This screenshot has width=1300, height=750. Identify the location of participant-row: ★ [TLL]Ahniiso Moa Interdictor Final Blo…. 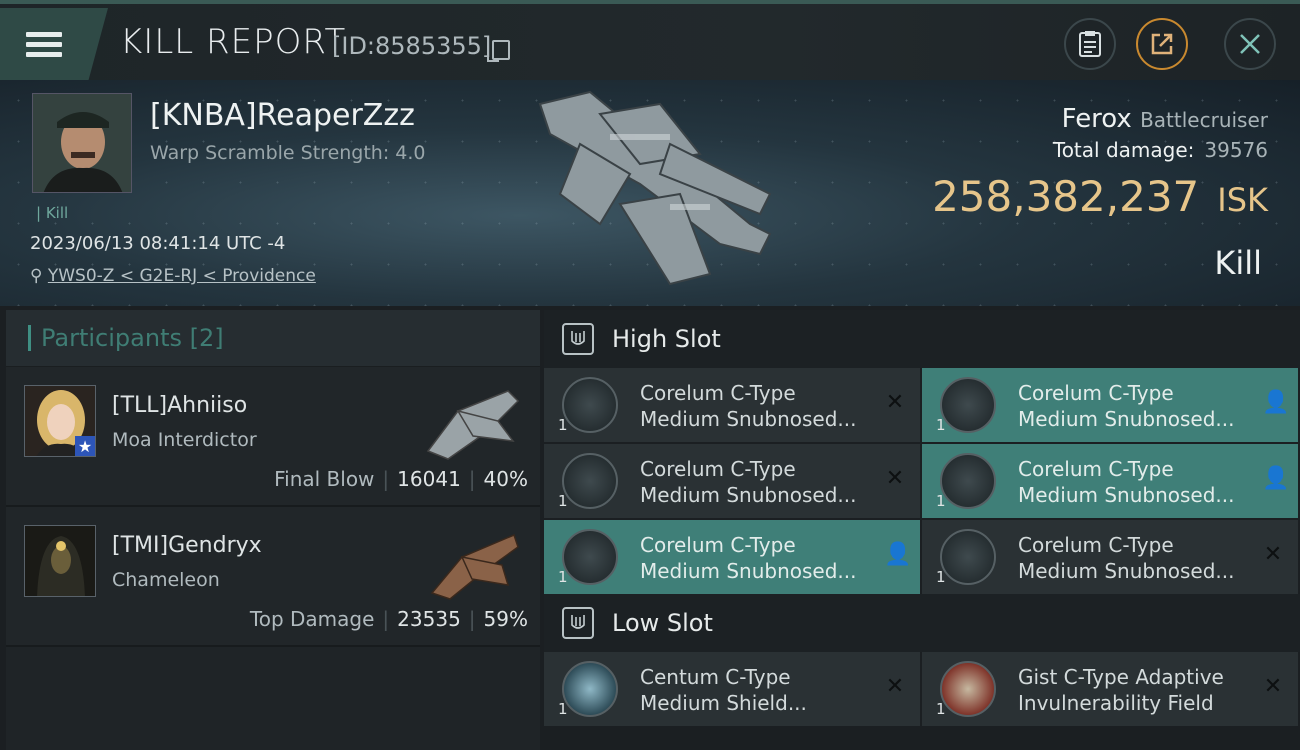
(273, 437).